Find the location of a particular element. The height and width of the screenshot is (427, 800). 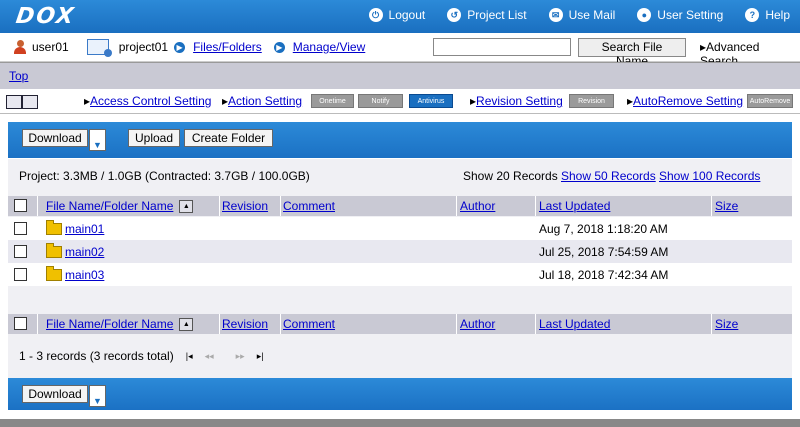

last-updated: Aug 7, 2018 1:18:20 AM is located at coordinates (603, 228).